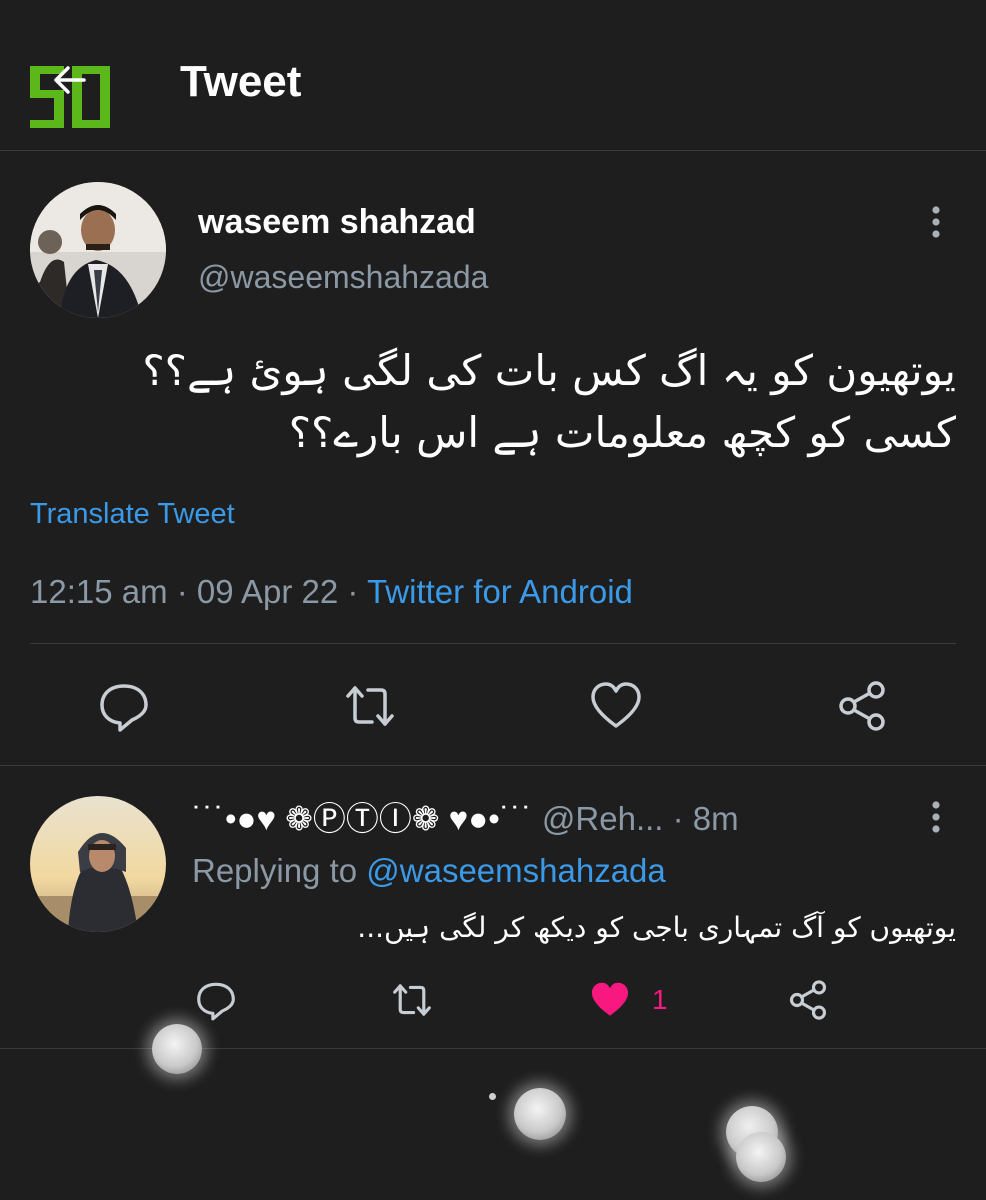 The height and width of the screenshot is (1200, 986). What do you see at coordinates (493, 643) in the screenshot?
I see `meta-divider` at bounding box center [493, 643].